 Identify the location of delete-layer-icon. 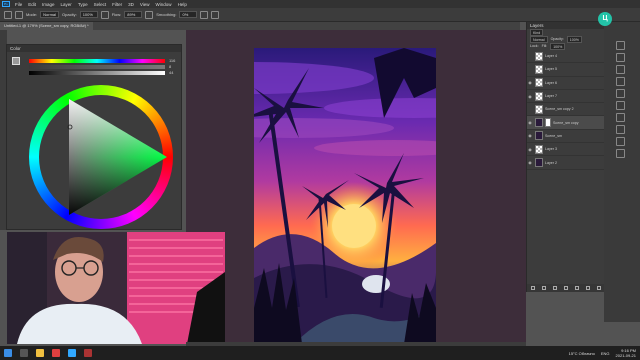
(599, 288).